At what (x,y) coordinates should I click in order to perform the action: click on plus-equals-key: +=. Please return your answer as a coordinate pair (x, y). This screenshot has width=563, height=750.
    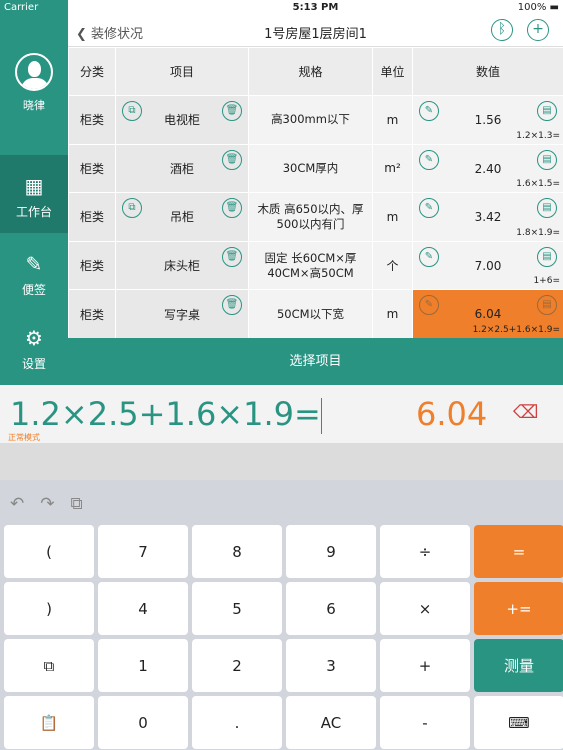
    Looking at the image, I should click on (518, 608).